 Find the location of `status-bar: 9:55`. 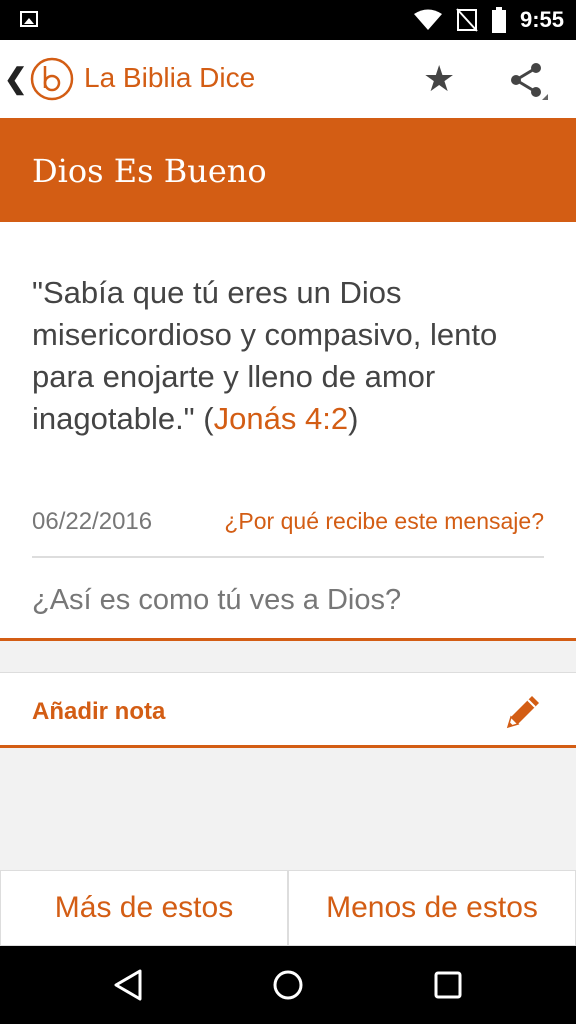

status-bar: 9:55 is located at coordinates (288, 20).